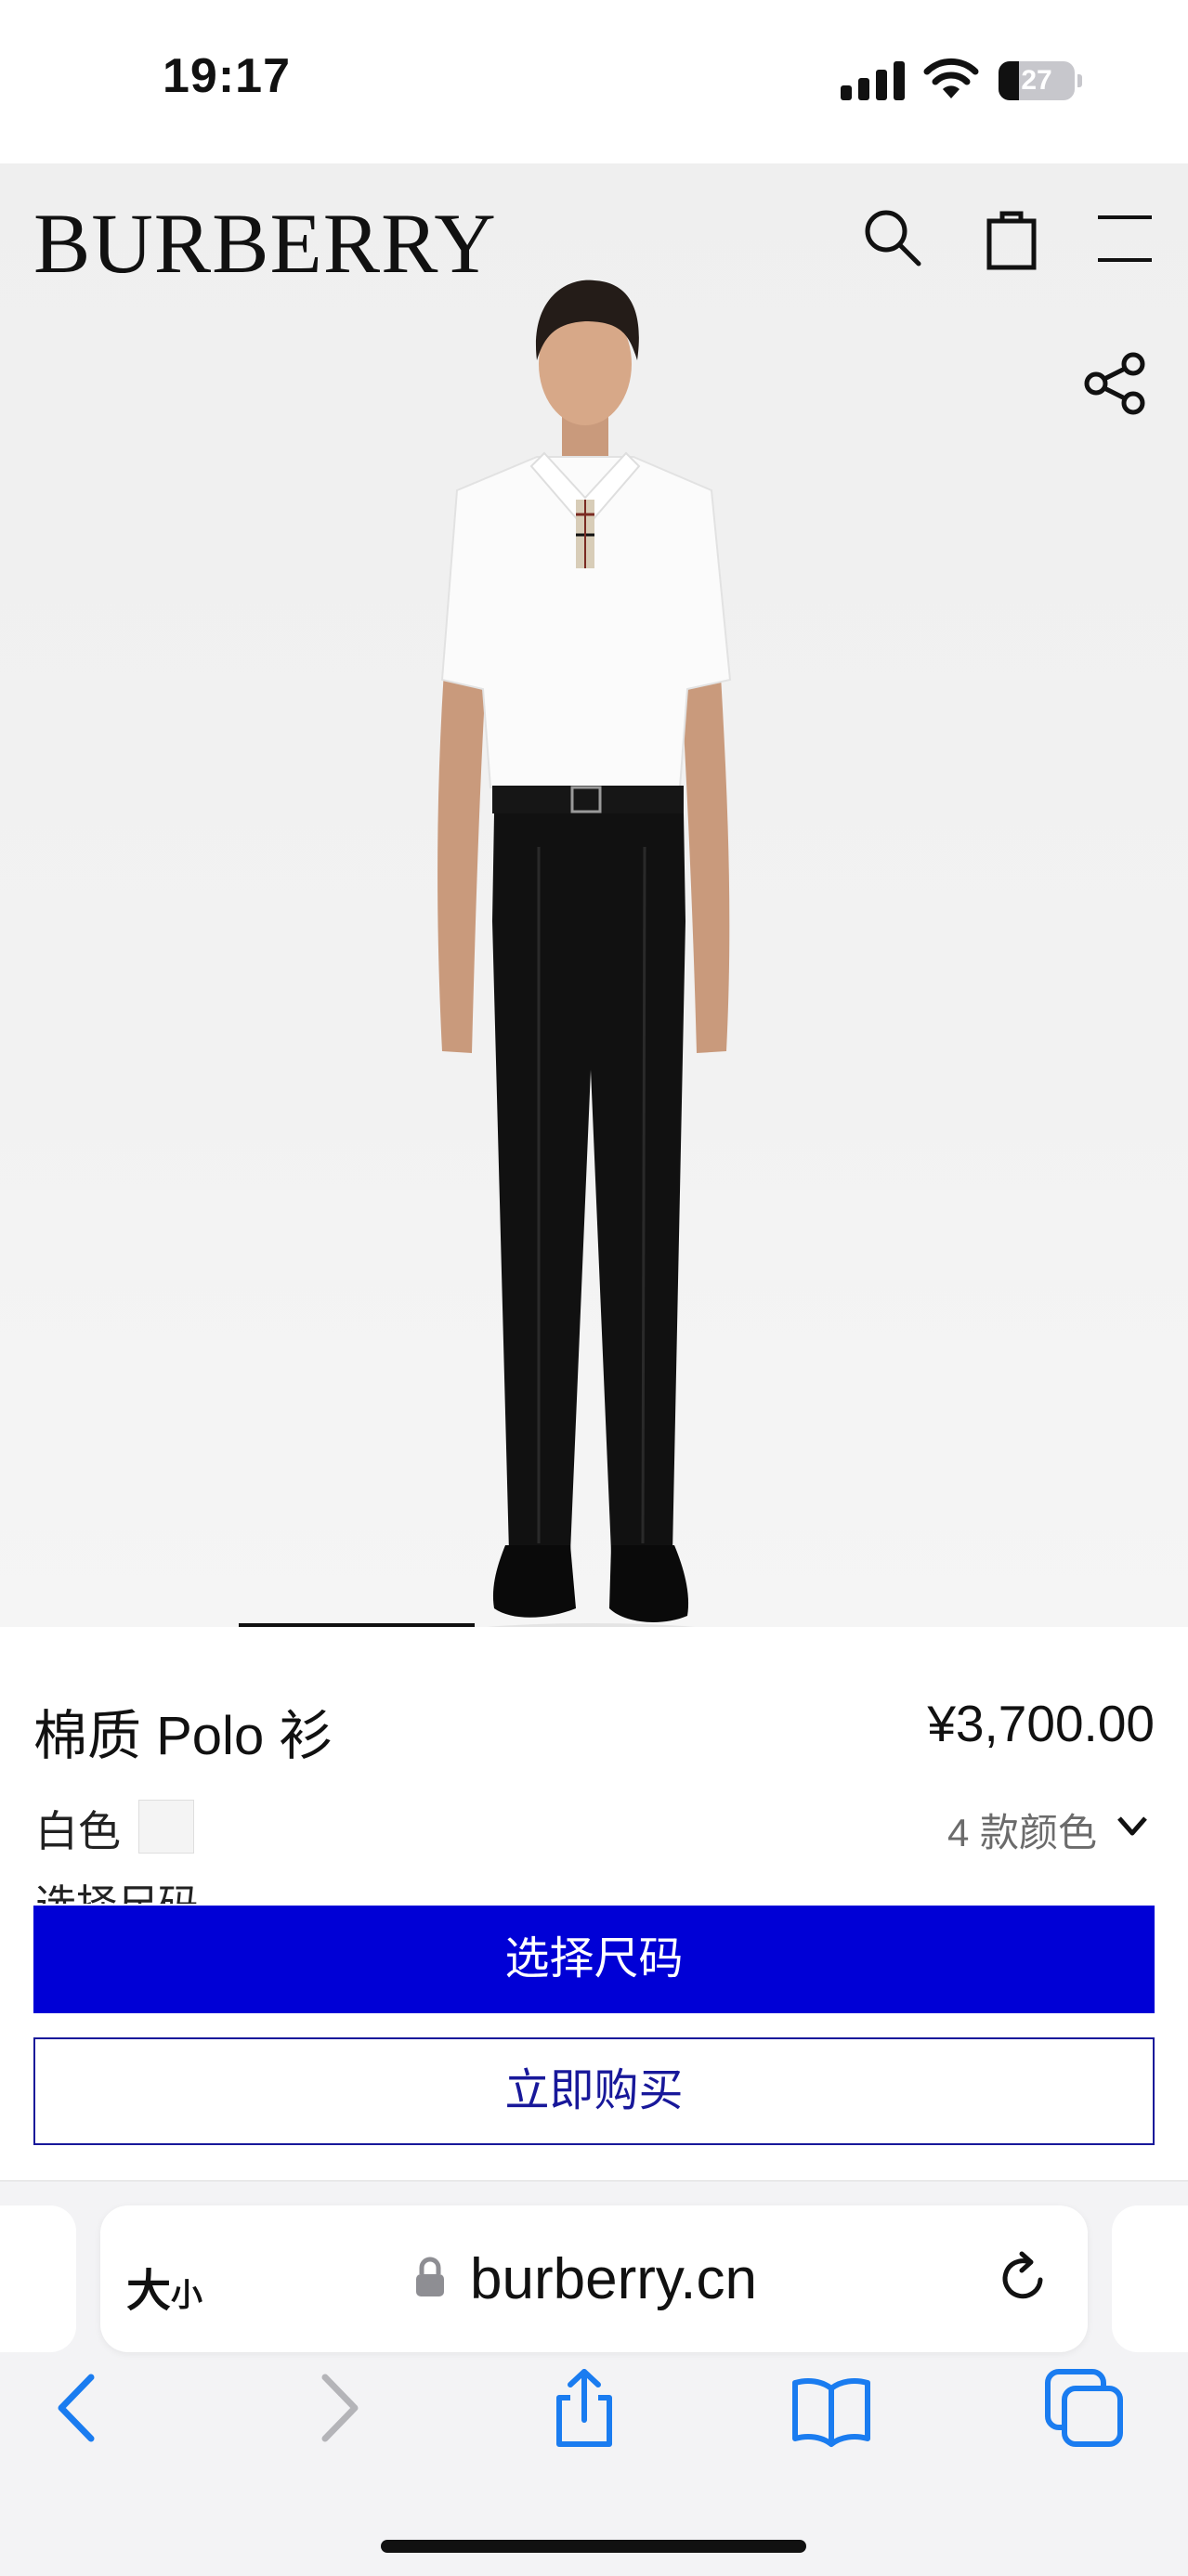  What do you see at coordinates (79, 2408) in the screenshot?
I see `back-icon` at bounding box center [79, 2408].